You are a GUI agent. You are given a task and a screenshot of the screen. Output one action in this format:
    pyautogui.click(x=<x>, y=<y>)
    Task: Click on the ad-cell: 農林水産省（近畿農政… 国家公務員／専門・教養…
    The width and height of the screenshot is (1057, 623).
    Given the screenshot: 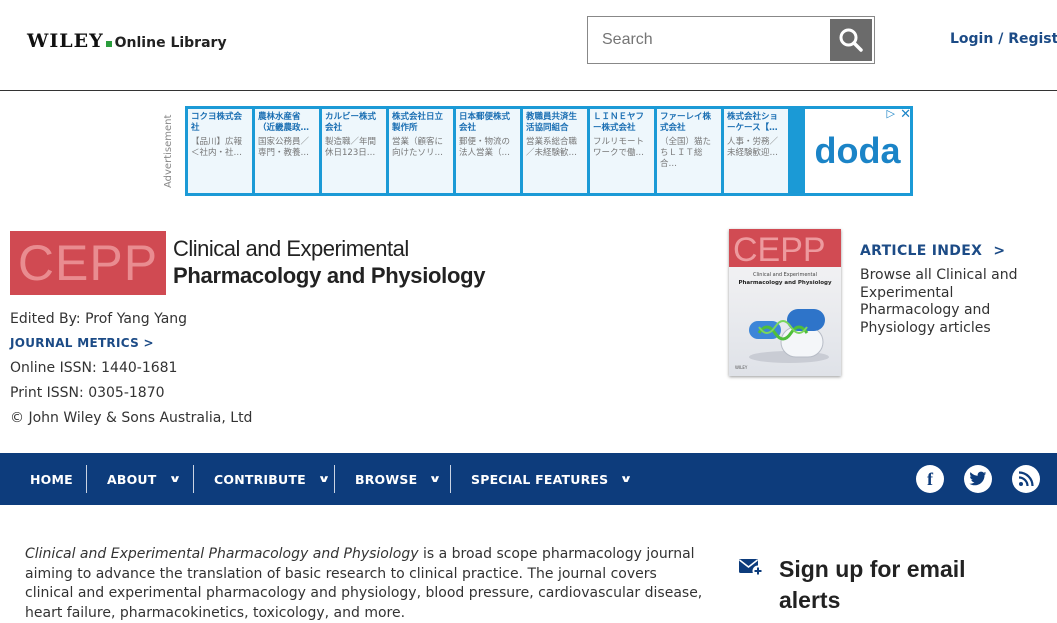 What is the action you would take?
    pyautogui.click(x=287, y=151)
    